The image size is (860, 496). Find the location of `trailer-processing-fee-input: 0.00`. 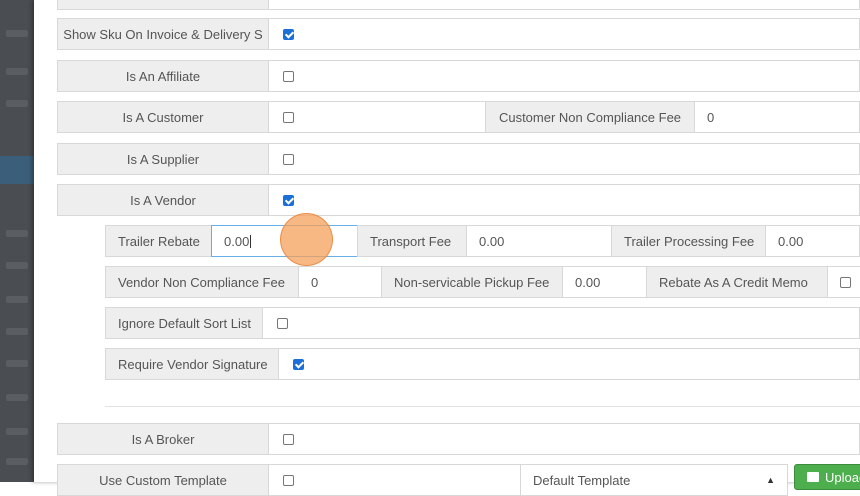

trailer-processing-fee-input: 0.00 is located at coordinates (812, 241).